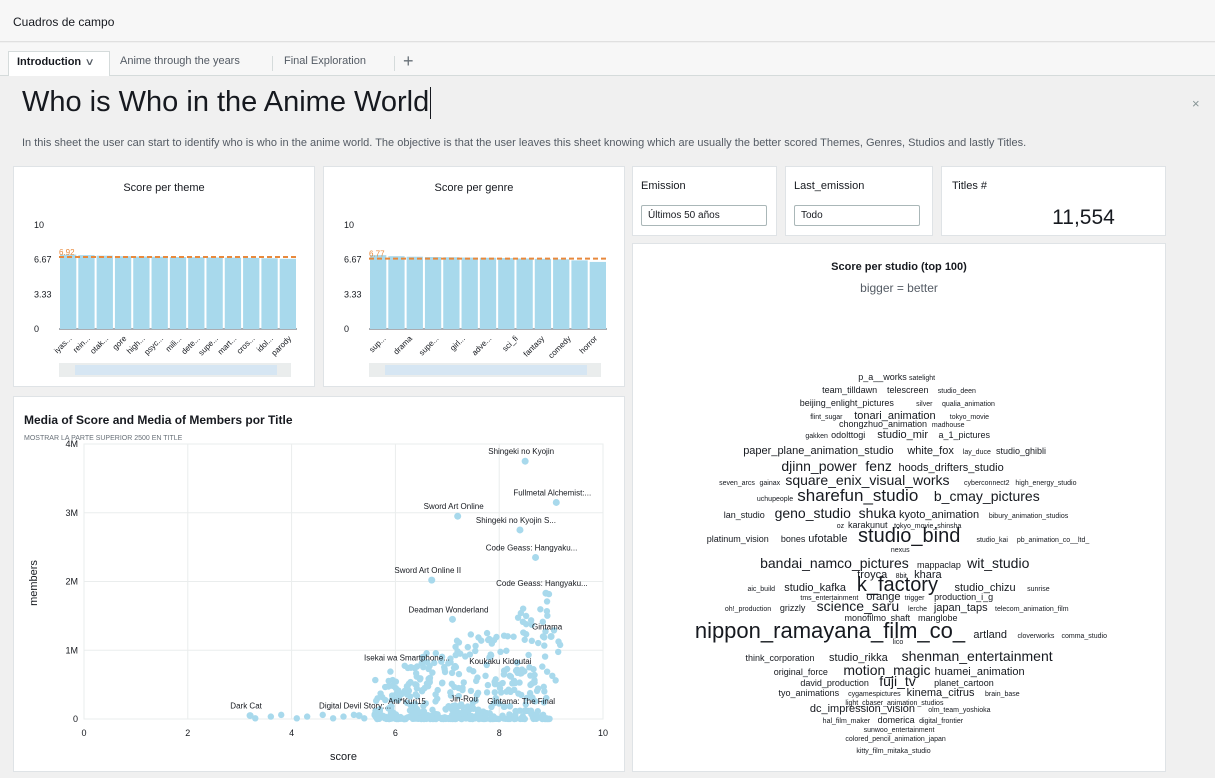  What do you see at coordinates (603, 733) in the screenshot?
I see `x-tick-label: 10` at bounding box center [603, 733].